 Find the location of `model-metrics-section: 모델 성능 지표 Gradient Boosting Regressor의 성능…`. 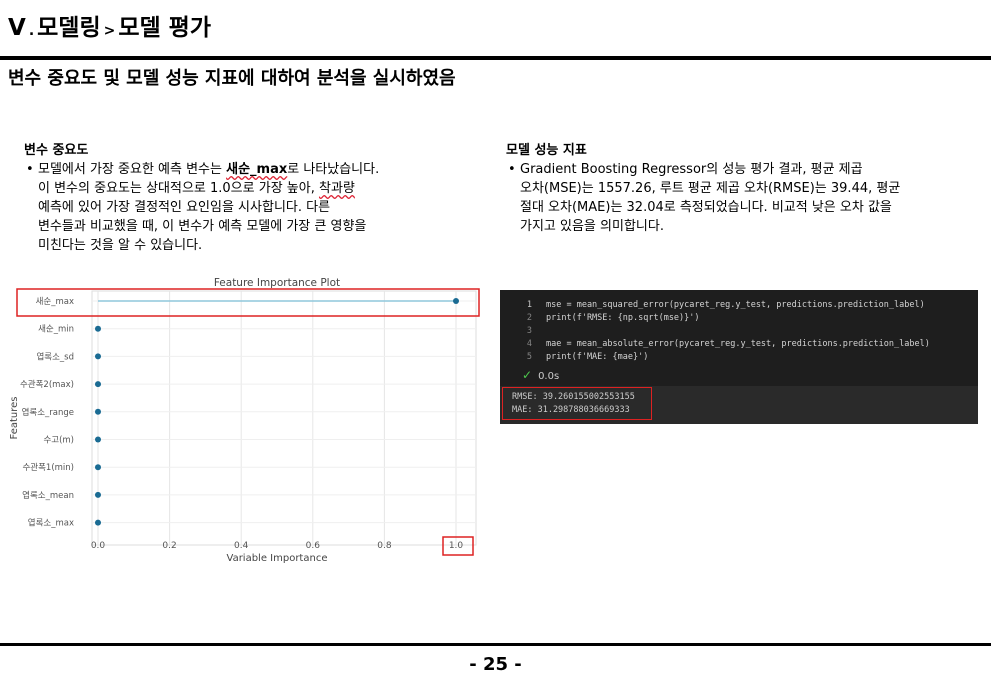

model-metrics-section: 모델 성능 지표 Gradient Boosting Regressor의 성능… is located at coordinates (741, 188).